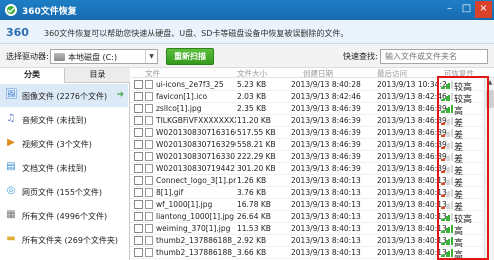 This screenshot has width=494, height=260. I want to click on sidebar-item: 🖼 图像文件 (2276个文件) ➔, so click(64, 95).